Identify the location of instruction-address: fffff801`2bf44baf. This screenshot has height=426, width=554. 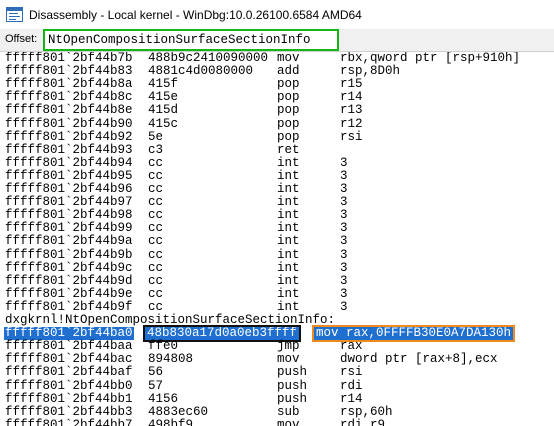
(69, 372).